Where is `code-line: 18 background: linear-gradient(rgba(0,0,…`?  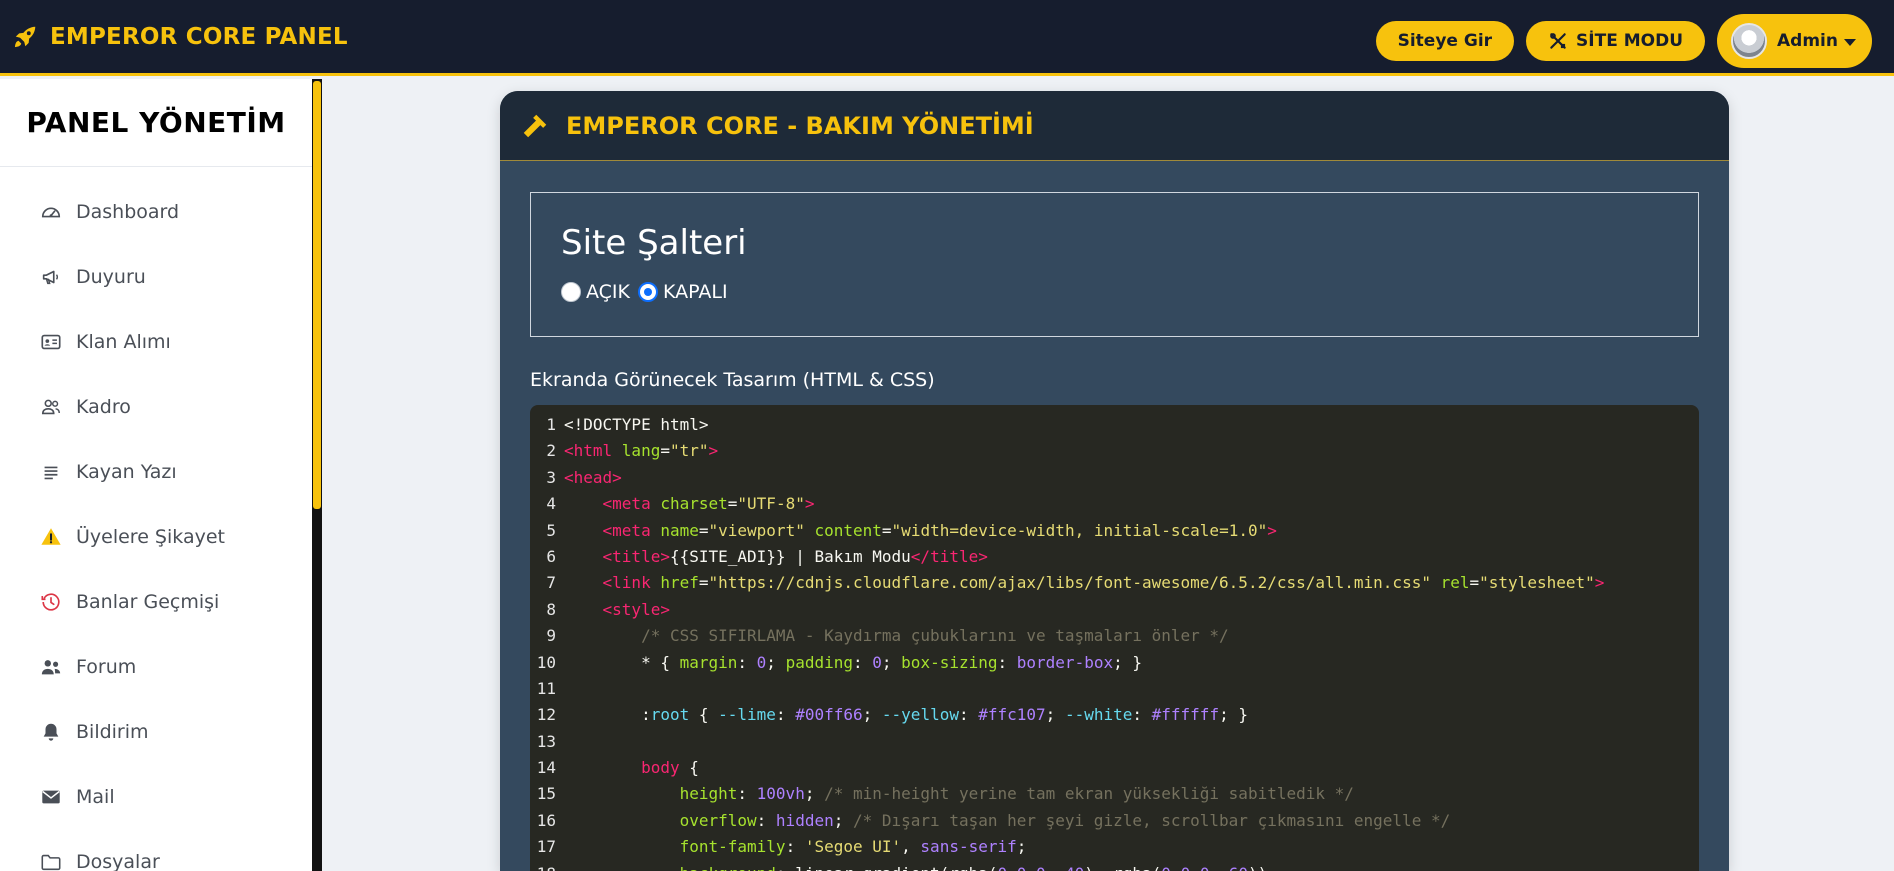 code-line: 18 background: linear-gradient(rgba(0,0,… is located at coordinates (1067, 866).